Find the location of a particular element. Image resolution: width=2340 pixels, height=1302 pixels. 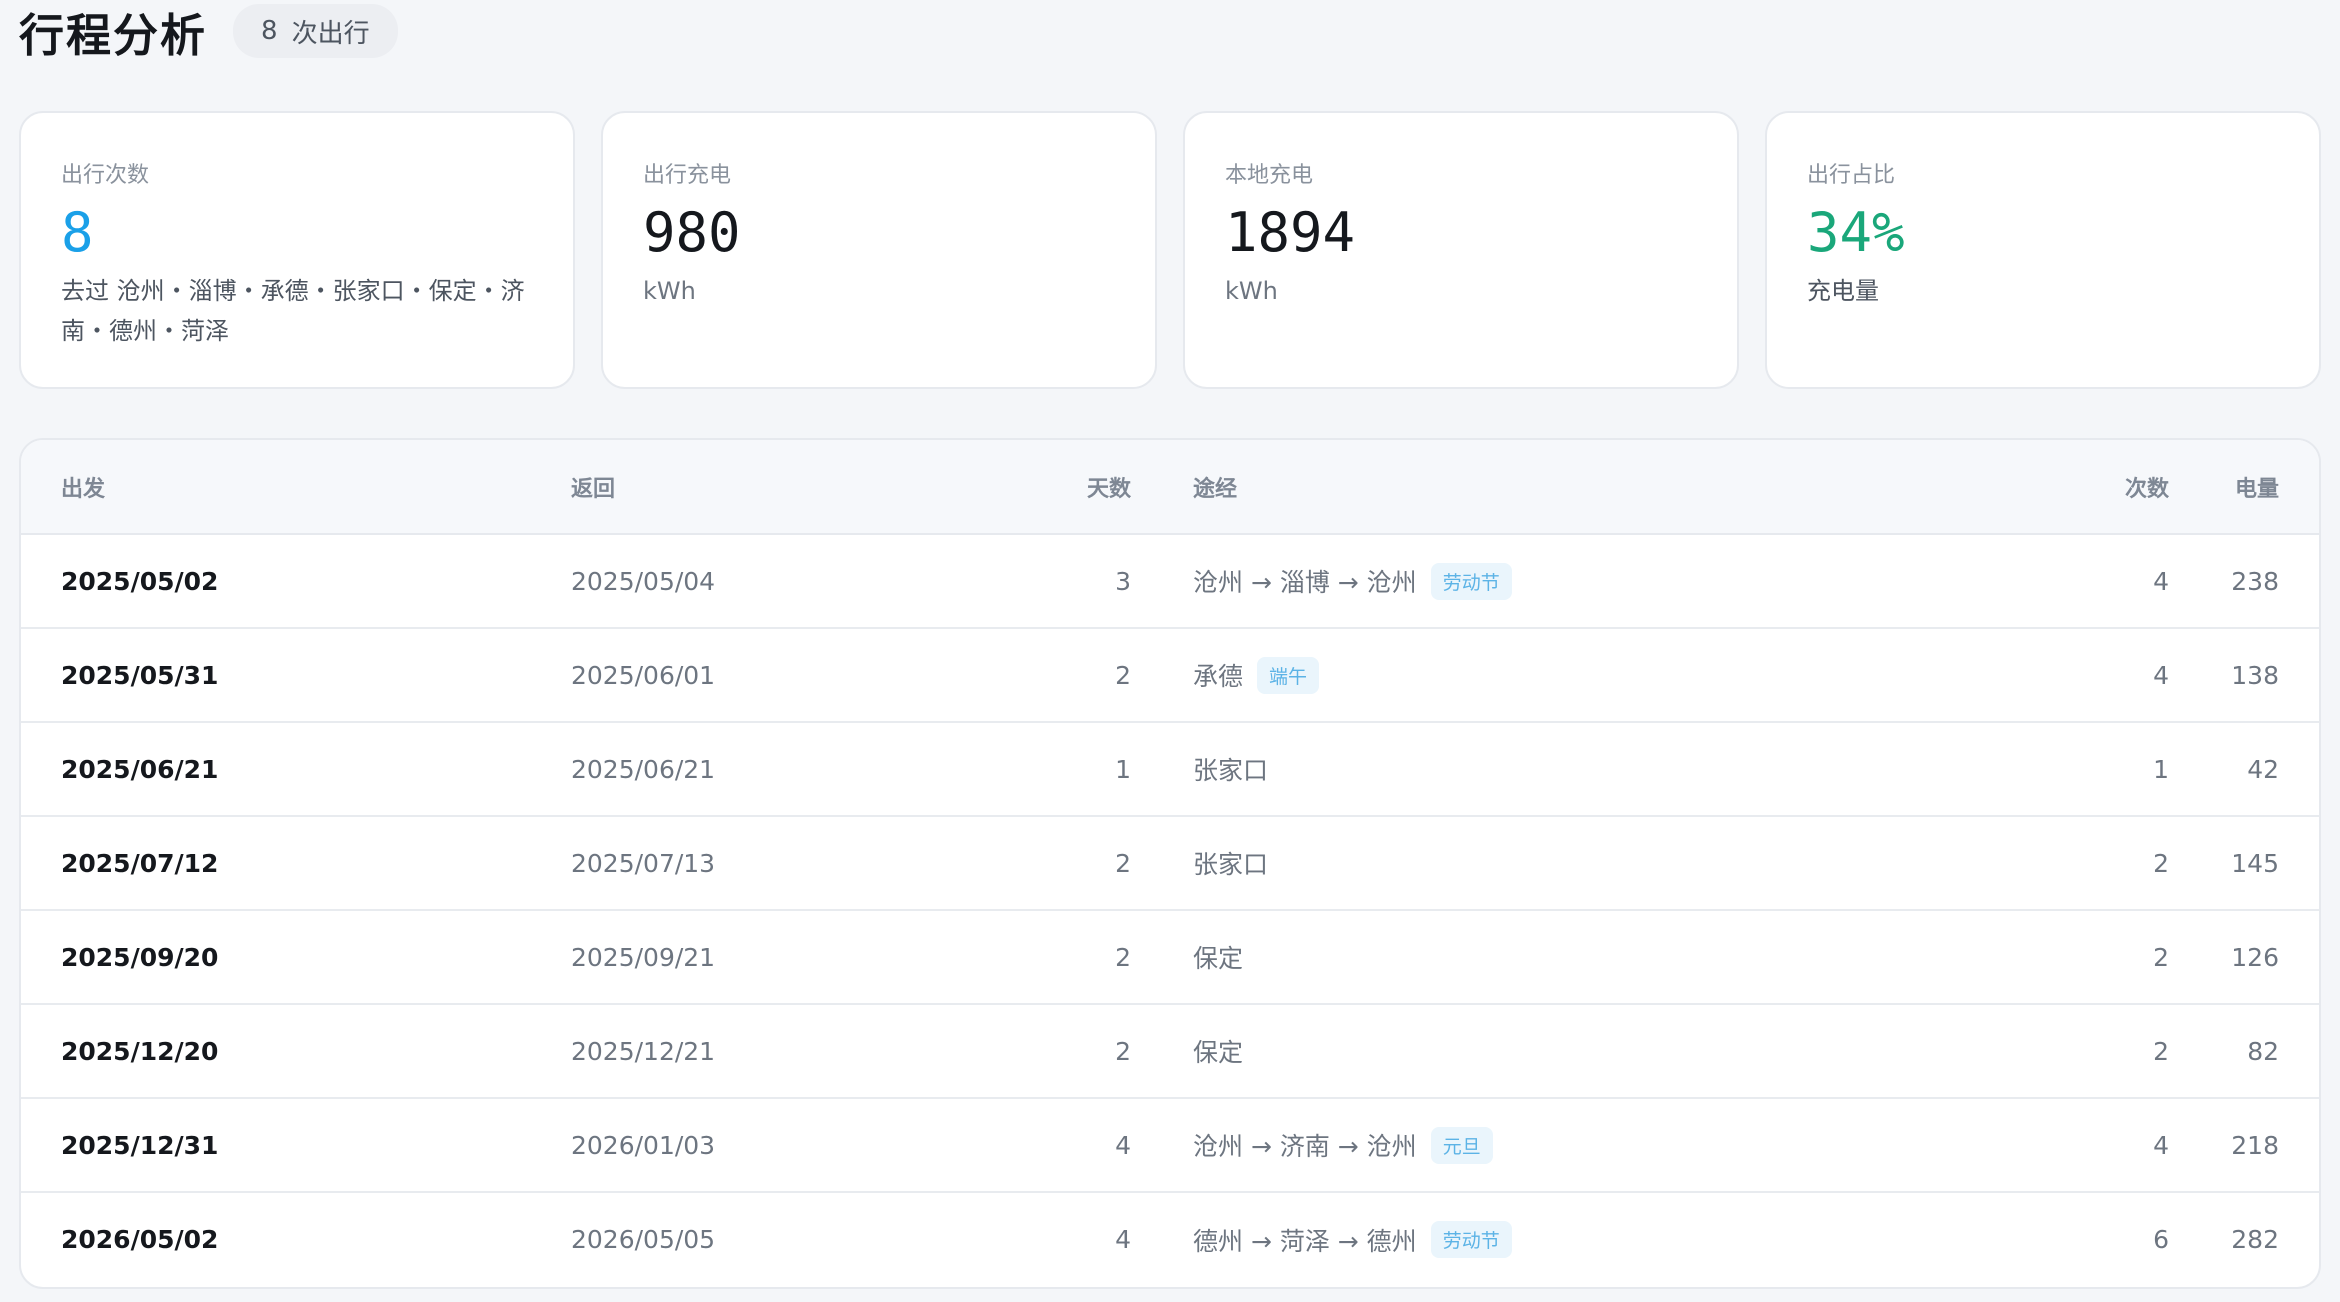

trip-count-badge: 8 次出行 is located at coordinates (315, 31).